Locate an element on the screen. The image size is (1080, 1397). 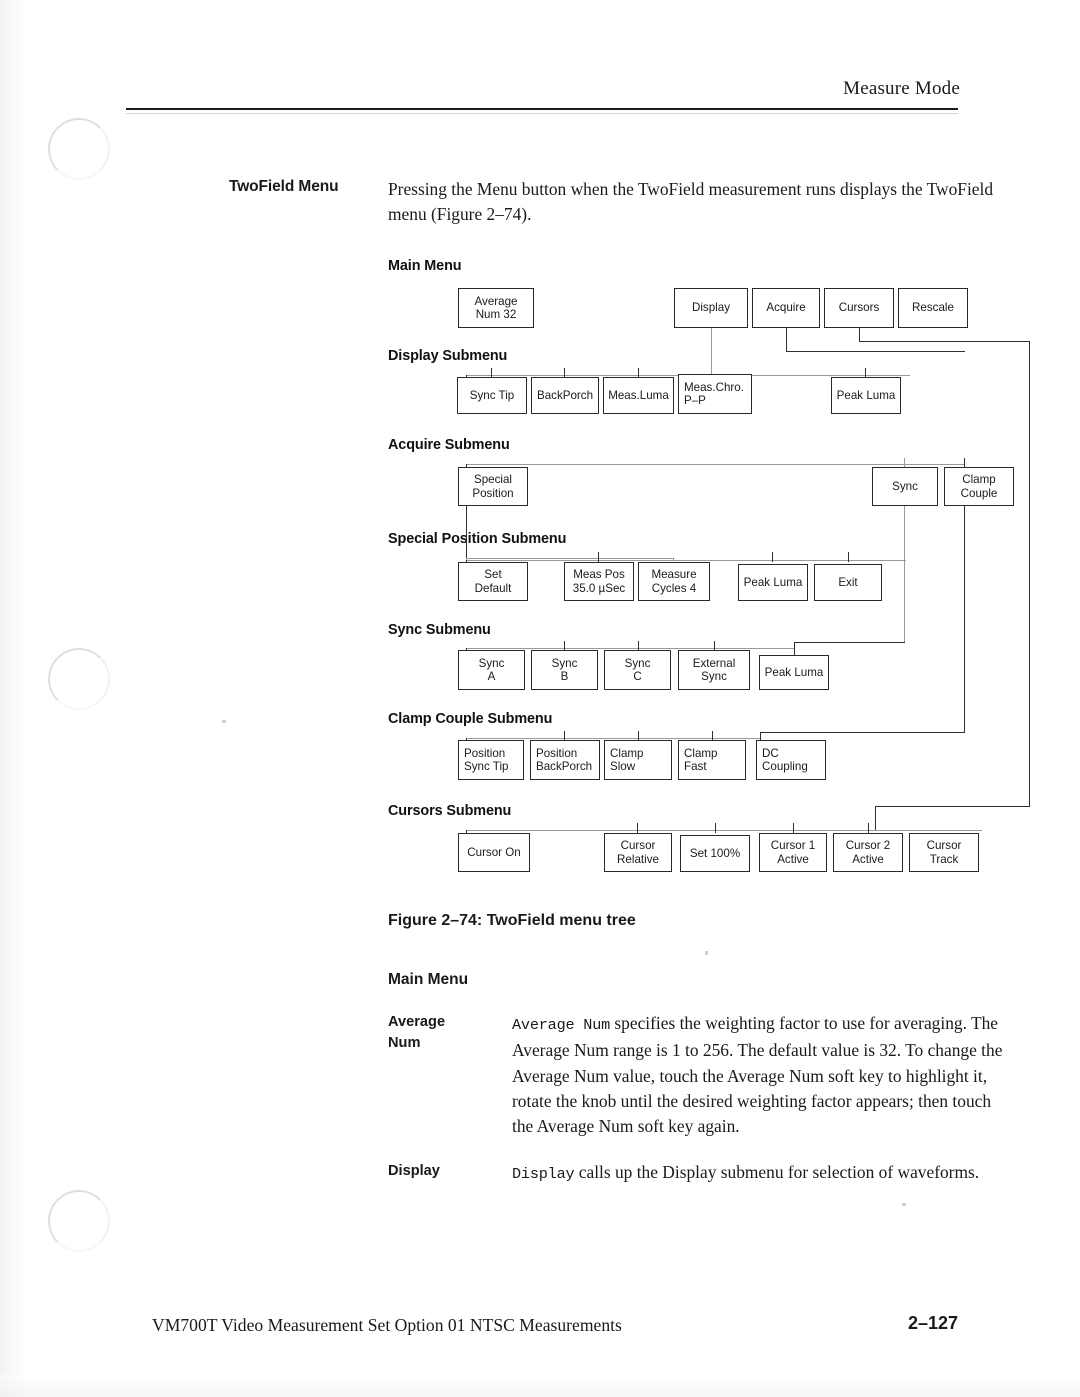
menu-node-line1: Set 100% is located at coordinates (715, 853).